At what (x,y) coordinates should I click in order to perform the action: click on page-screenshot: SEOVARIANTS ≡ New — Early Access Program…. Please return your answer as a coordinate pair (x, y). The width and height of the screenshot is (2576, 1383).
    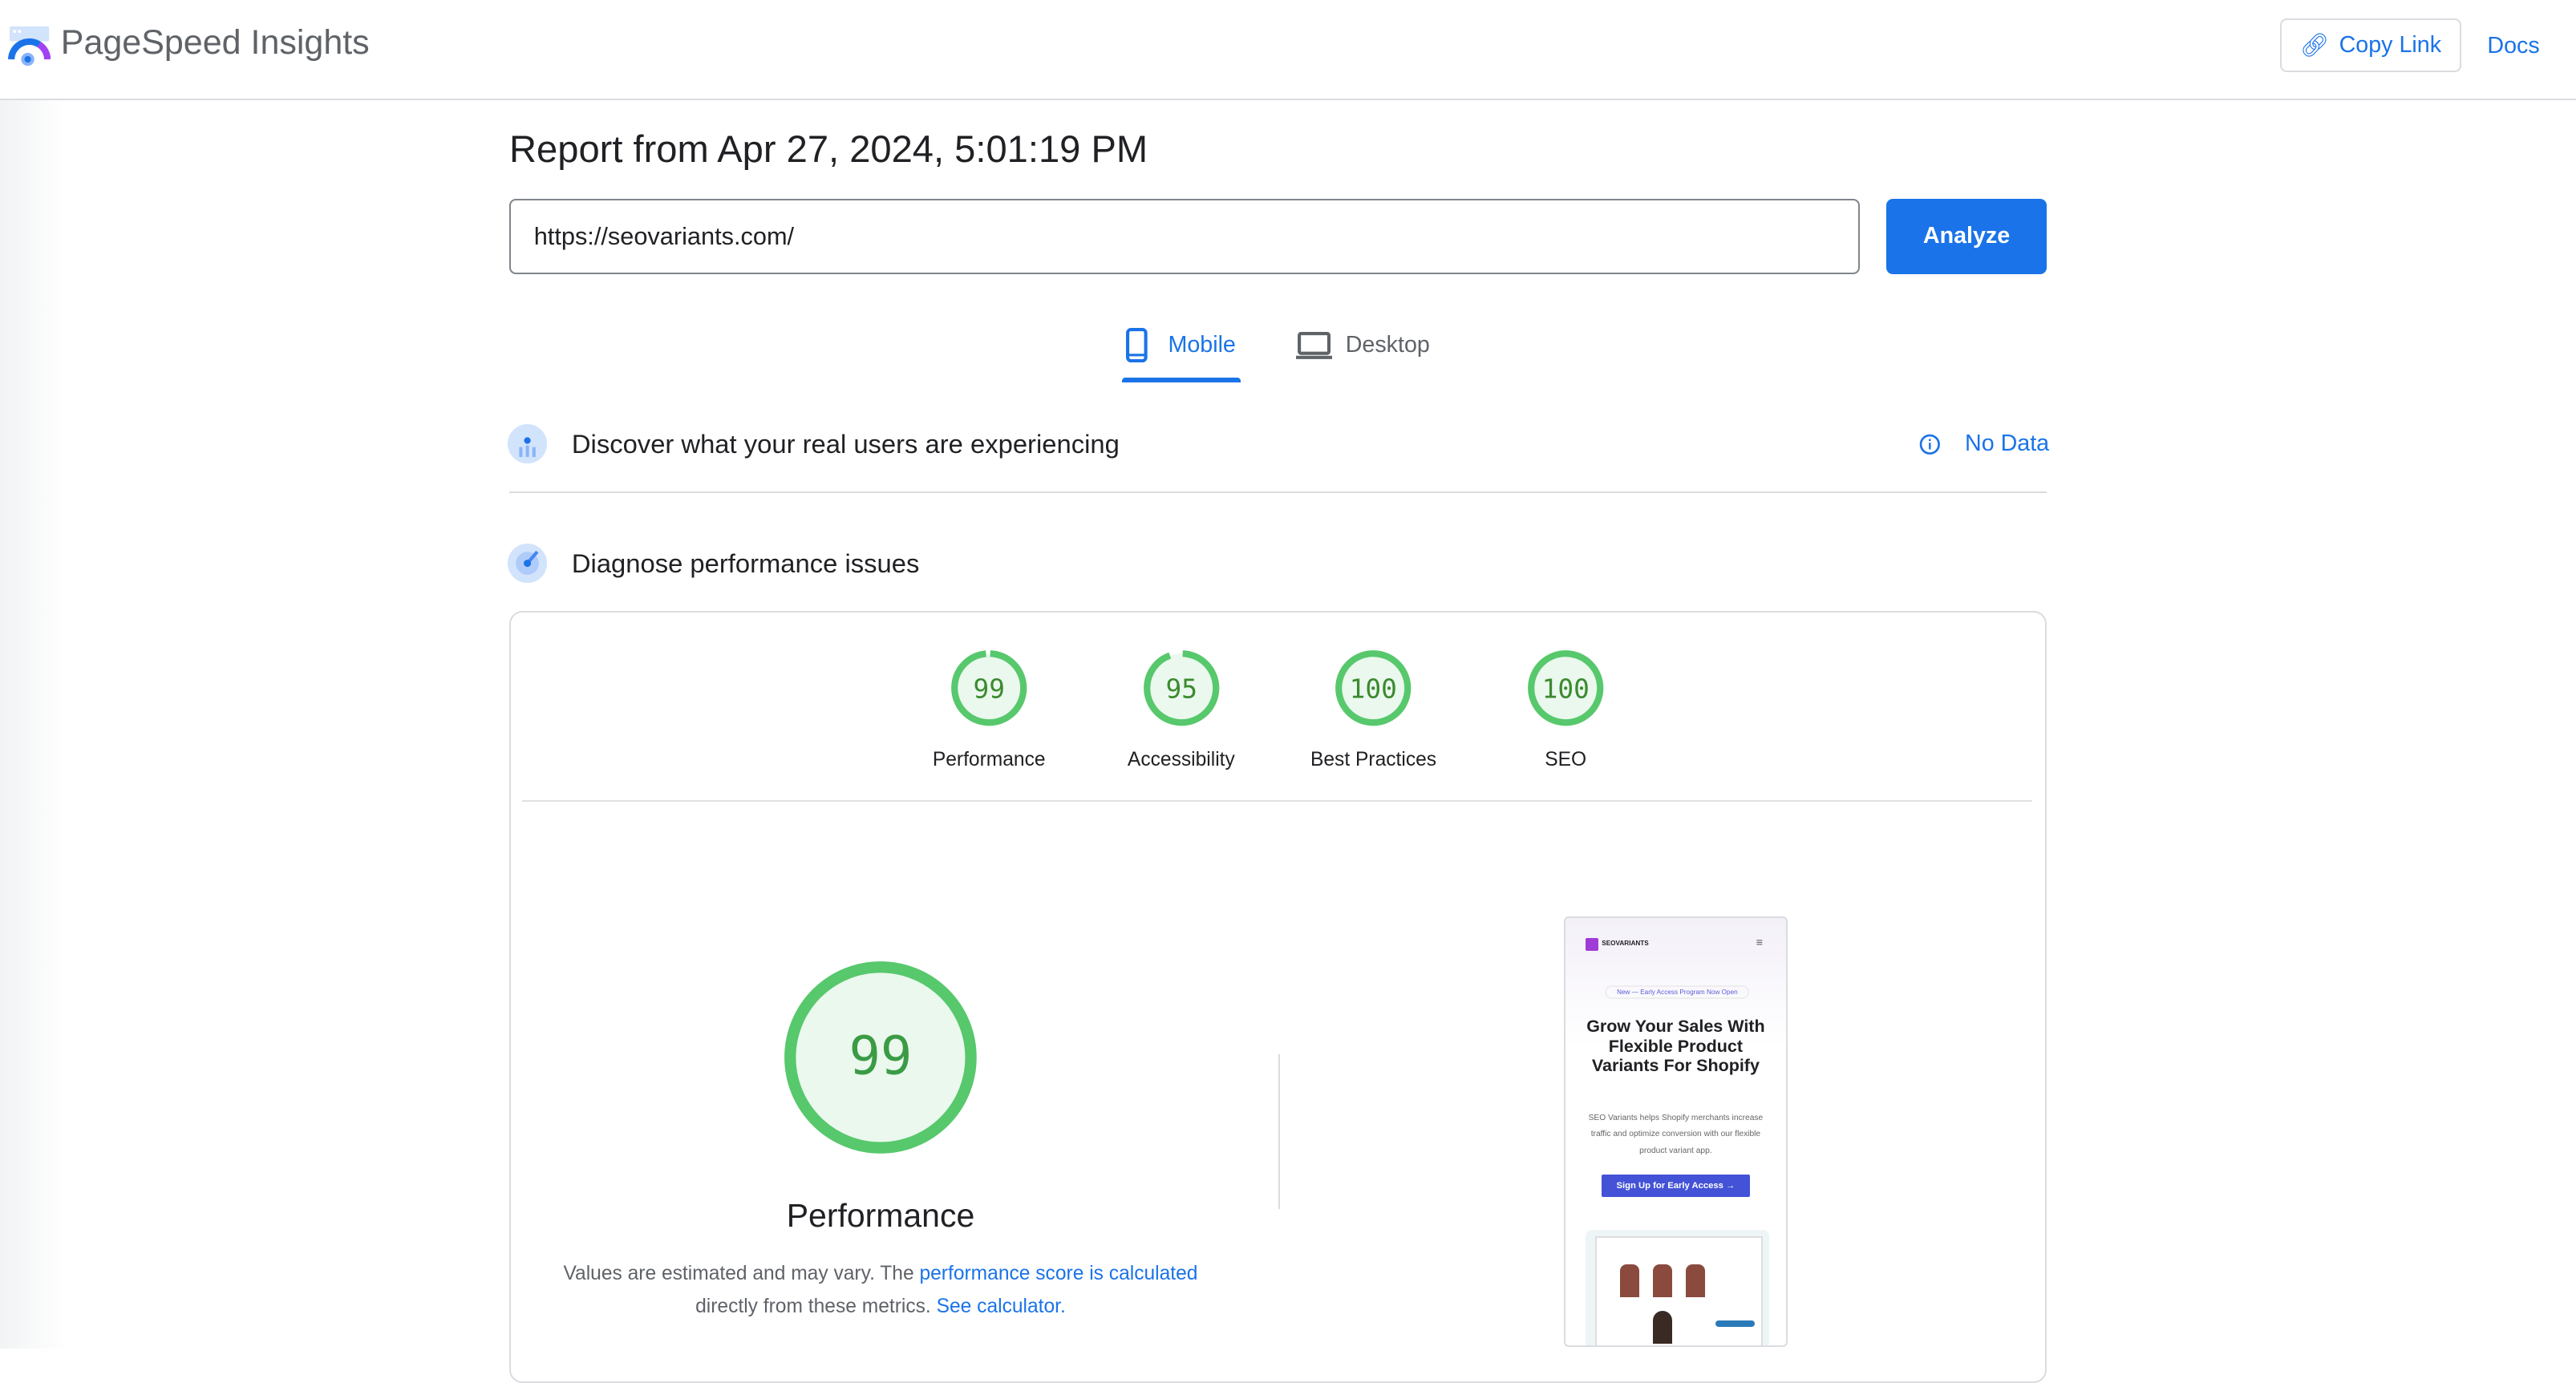
    Looking at the image, I should click on (1676, 1131).